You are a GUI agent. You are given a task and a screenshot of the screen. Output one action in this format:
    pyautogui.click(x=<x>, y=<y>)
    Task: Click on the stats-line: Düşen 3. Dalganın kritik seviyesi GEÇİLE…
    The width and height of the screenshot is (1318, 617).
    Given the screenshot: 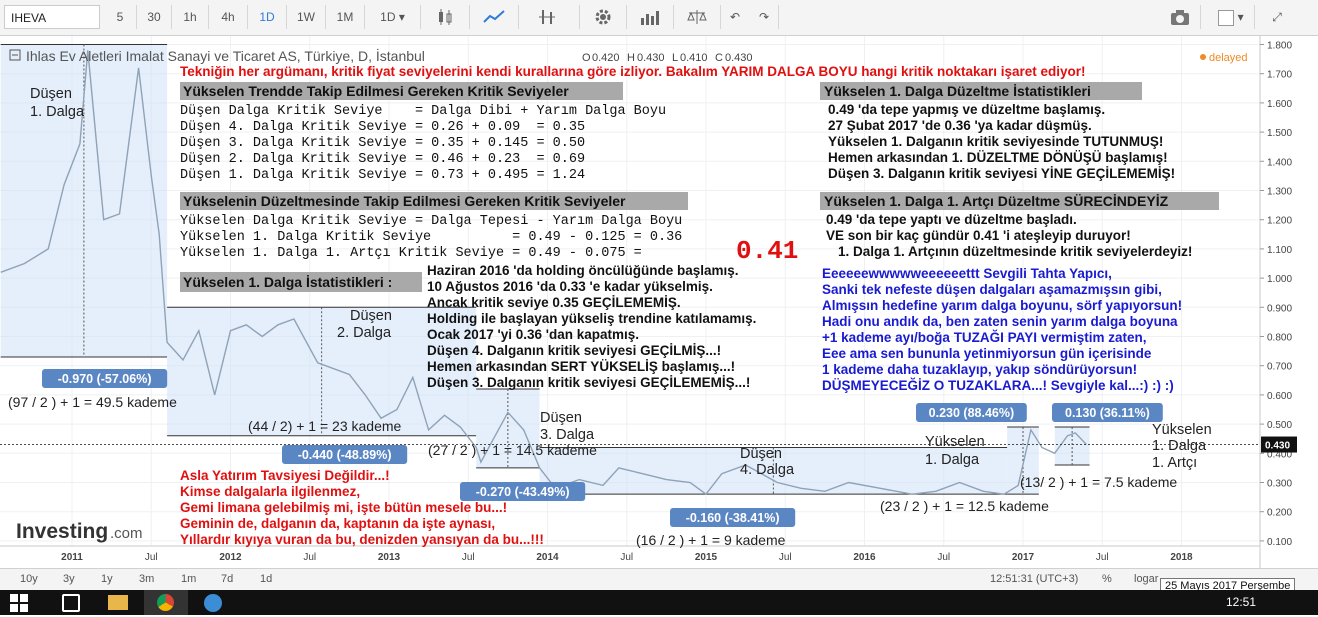 What is the action you would take?
    pyautogui.click(x=588, y=382)
    